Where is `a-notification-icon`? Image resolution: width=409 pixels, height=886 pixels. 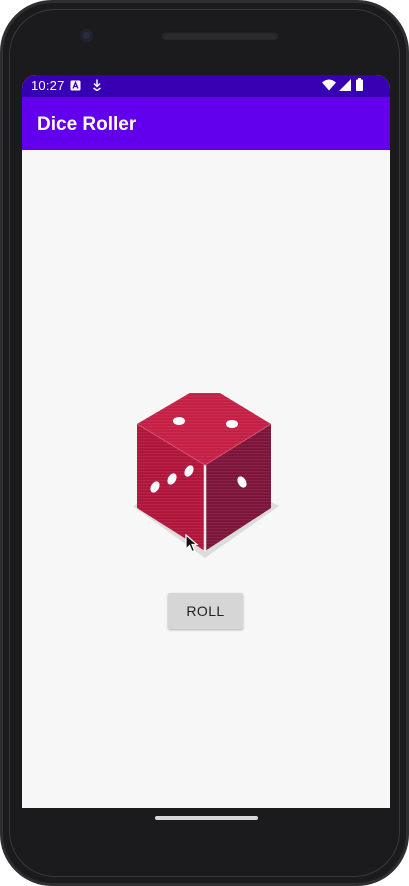 a-notification-icon is located at coordinates (75, 86).